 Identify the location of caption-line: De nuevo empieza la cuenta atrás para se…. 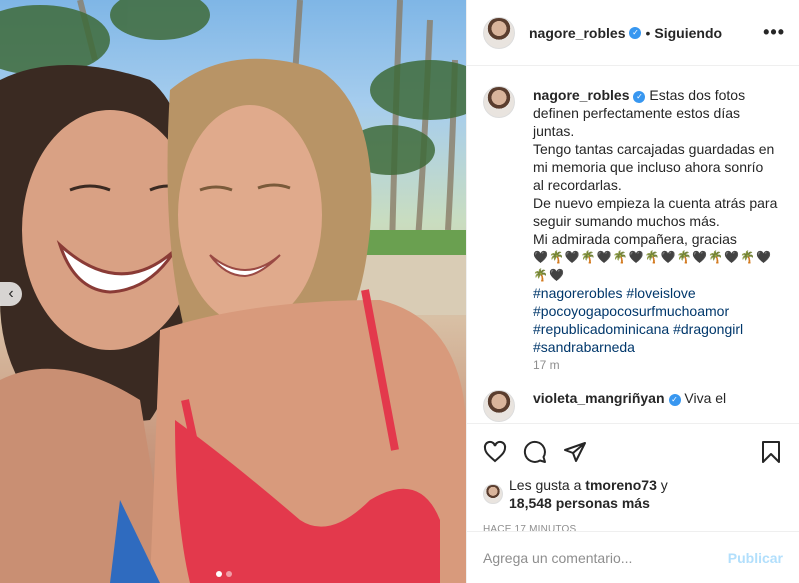
(655, 212).